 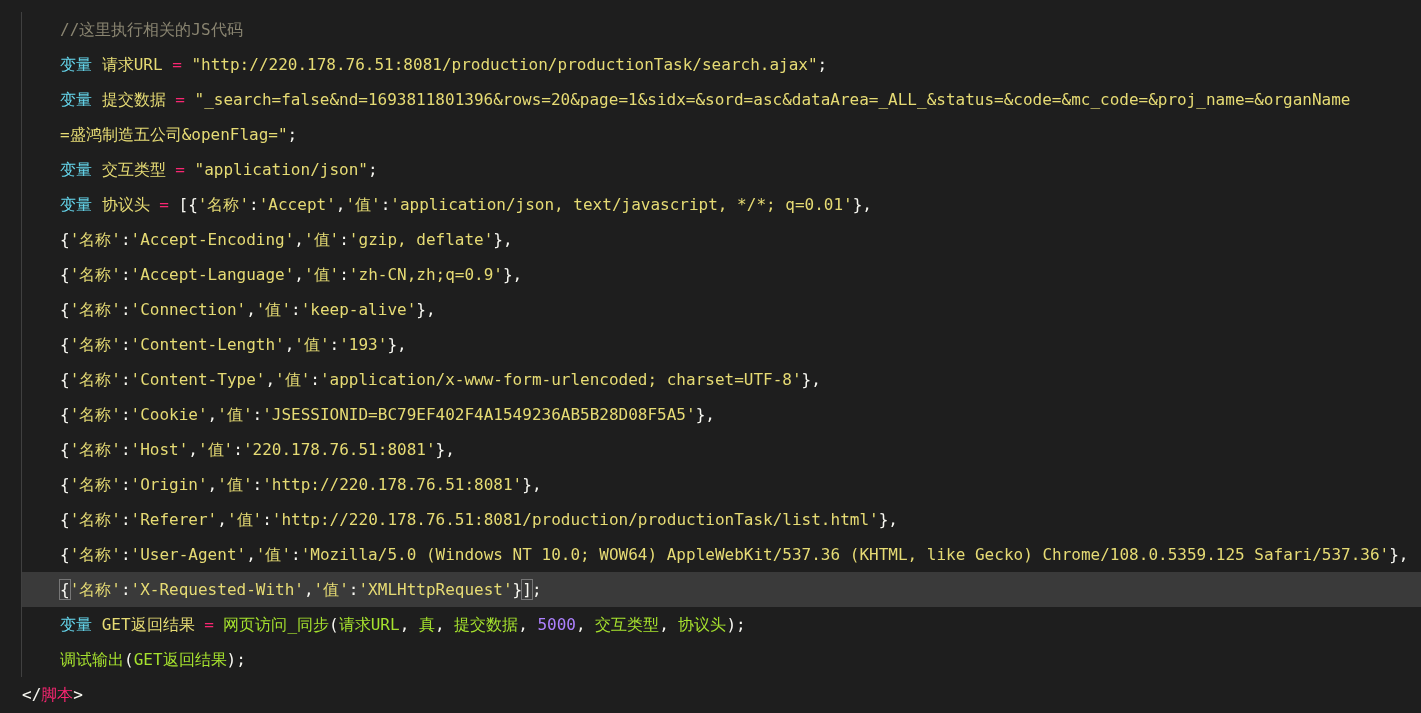 What do you see at coordinates (444, 65) in the screenshot?
I see `code-line: 变量 请求URL = "http://220.178.76.51:8081/production/productionTask/search.ajax";` at bounding box center [444, 65].